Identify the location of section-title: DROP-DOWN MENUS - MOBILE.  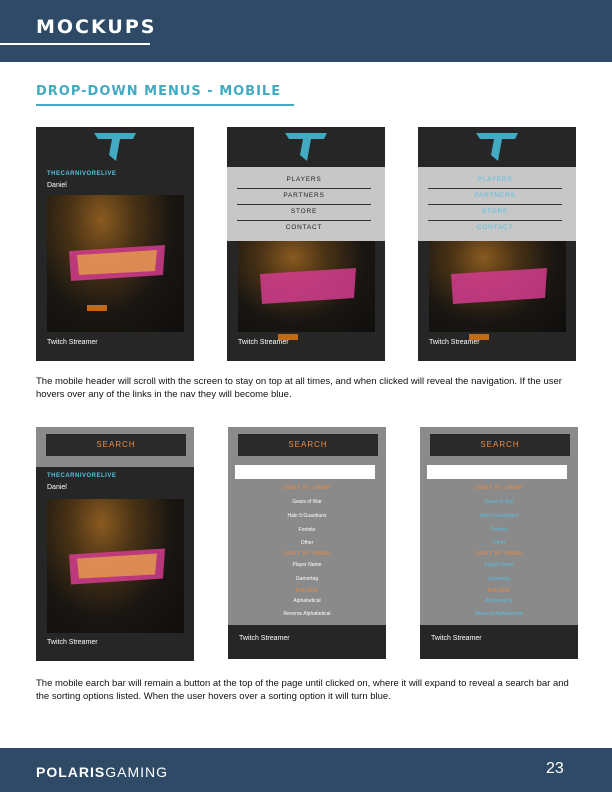
(159, 91).